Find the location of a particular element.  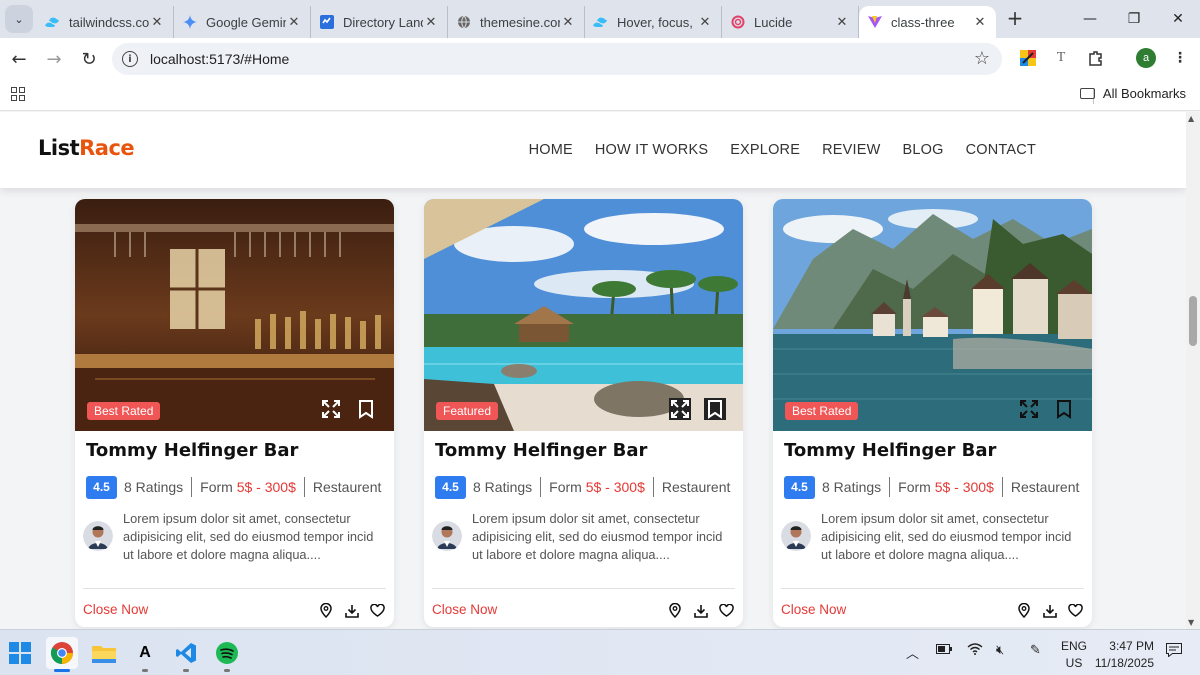

nav-explore: EXPLORE is located at coordinates (765, 150).